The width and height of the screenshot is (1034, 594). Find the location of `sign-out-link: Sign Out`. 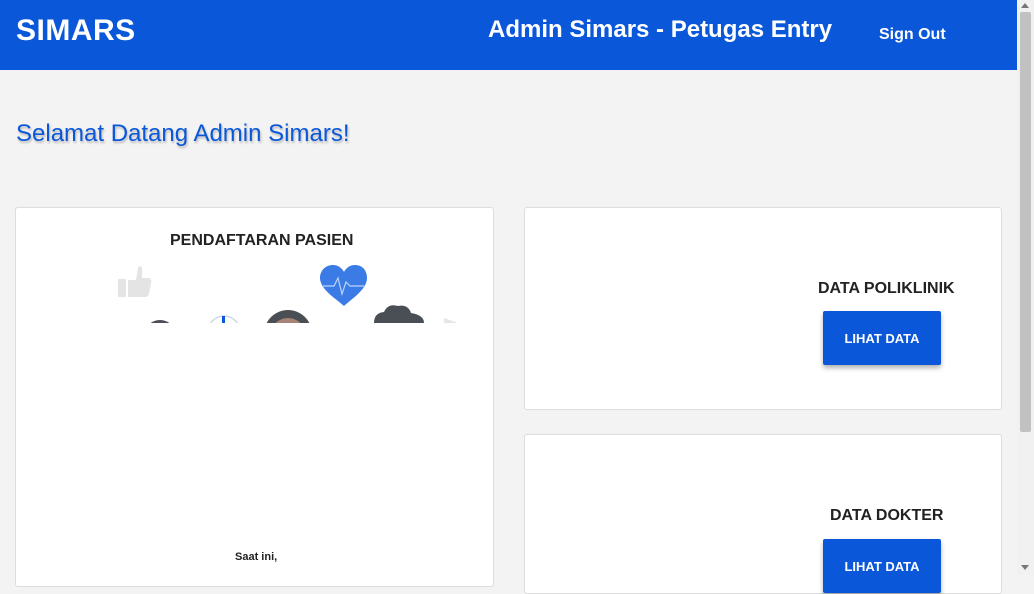

sign-out-link: Sign Out is located at coordinates (912, 35).